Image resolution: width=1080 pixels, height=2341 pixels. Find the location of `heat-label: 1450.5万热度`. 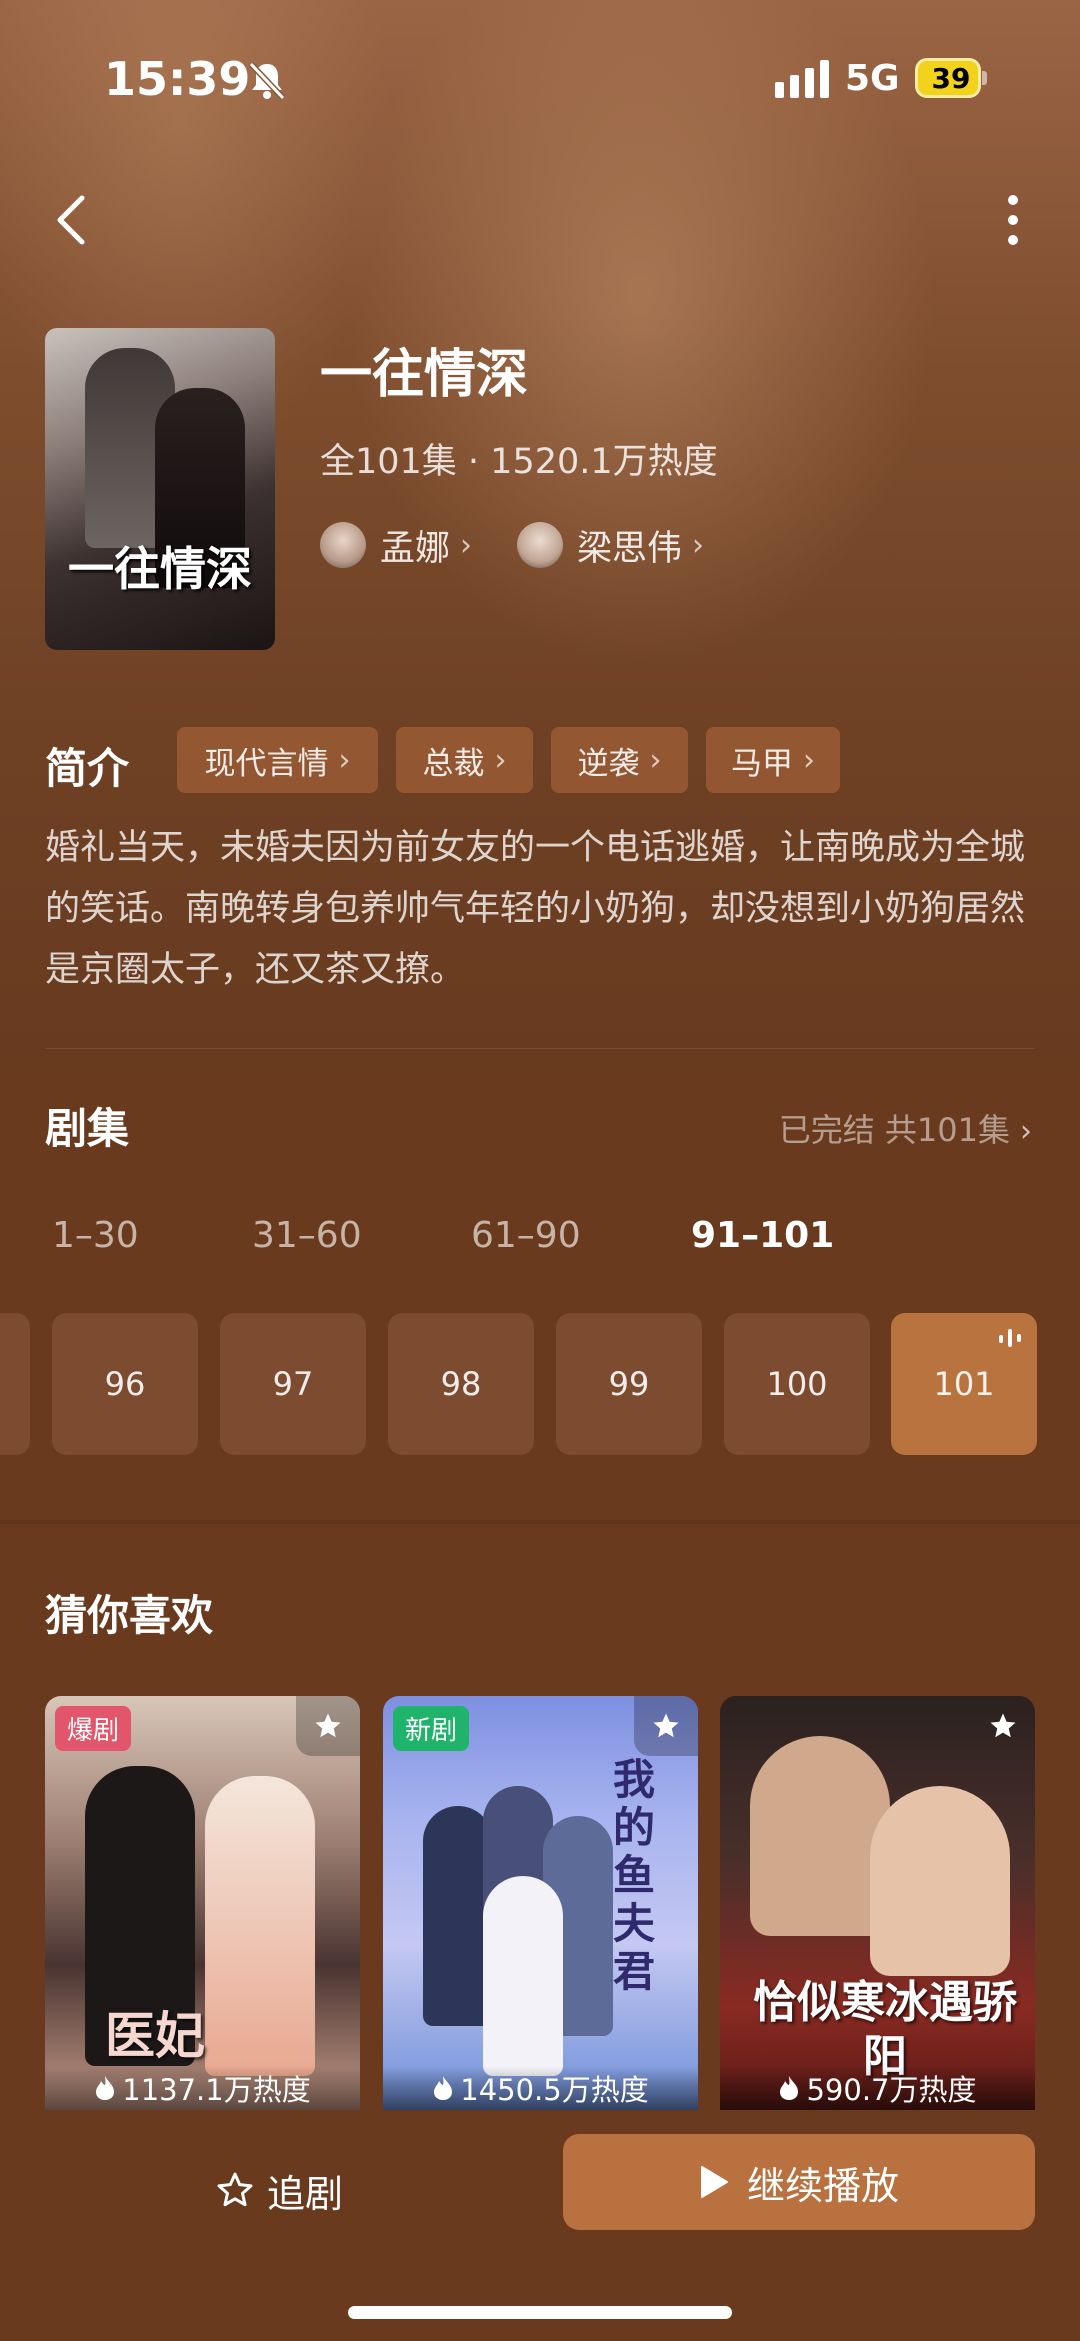

heat-label: 1450.5万热度 is located at coordinates (540, 2088).